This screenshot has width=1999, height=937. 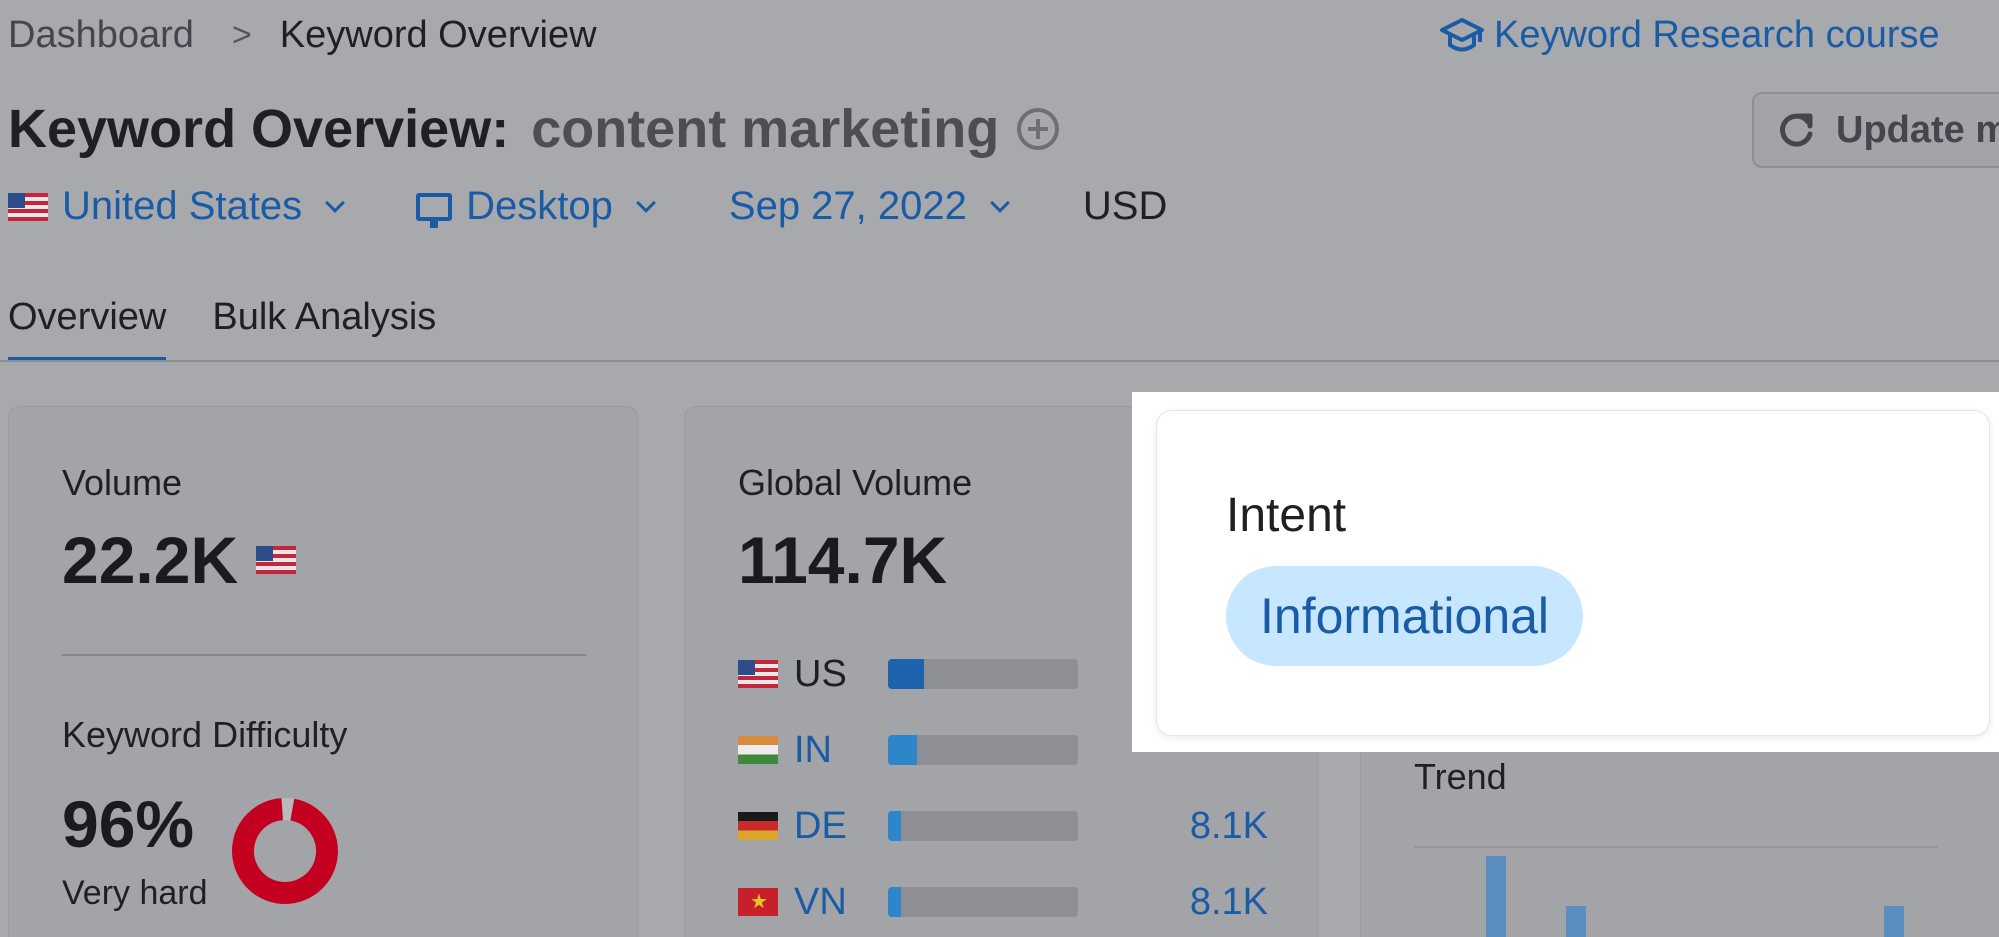 What do you see at coordinates (813, 749) in the screenshot?
I see `country-code: IN` at bounding box center [813, 749].